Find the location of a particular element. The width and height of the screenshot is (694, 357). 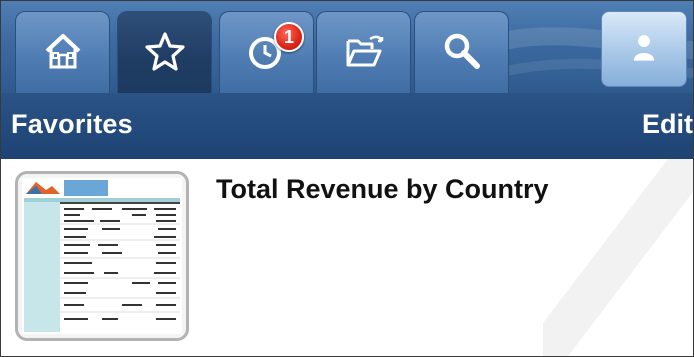

favorite-item-title: Total Revenue by Country is located at coordinates (382, 189).